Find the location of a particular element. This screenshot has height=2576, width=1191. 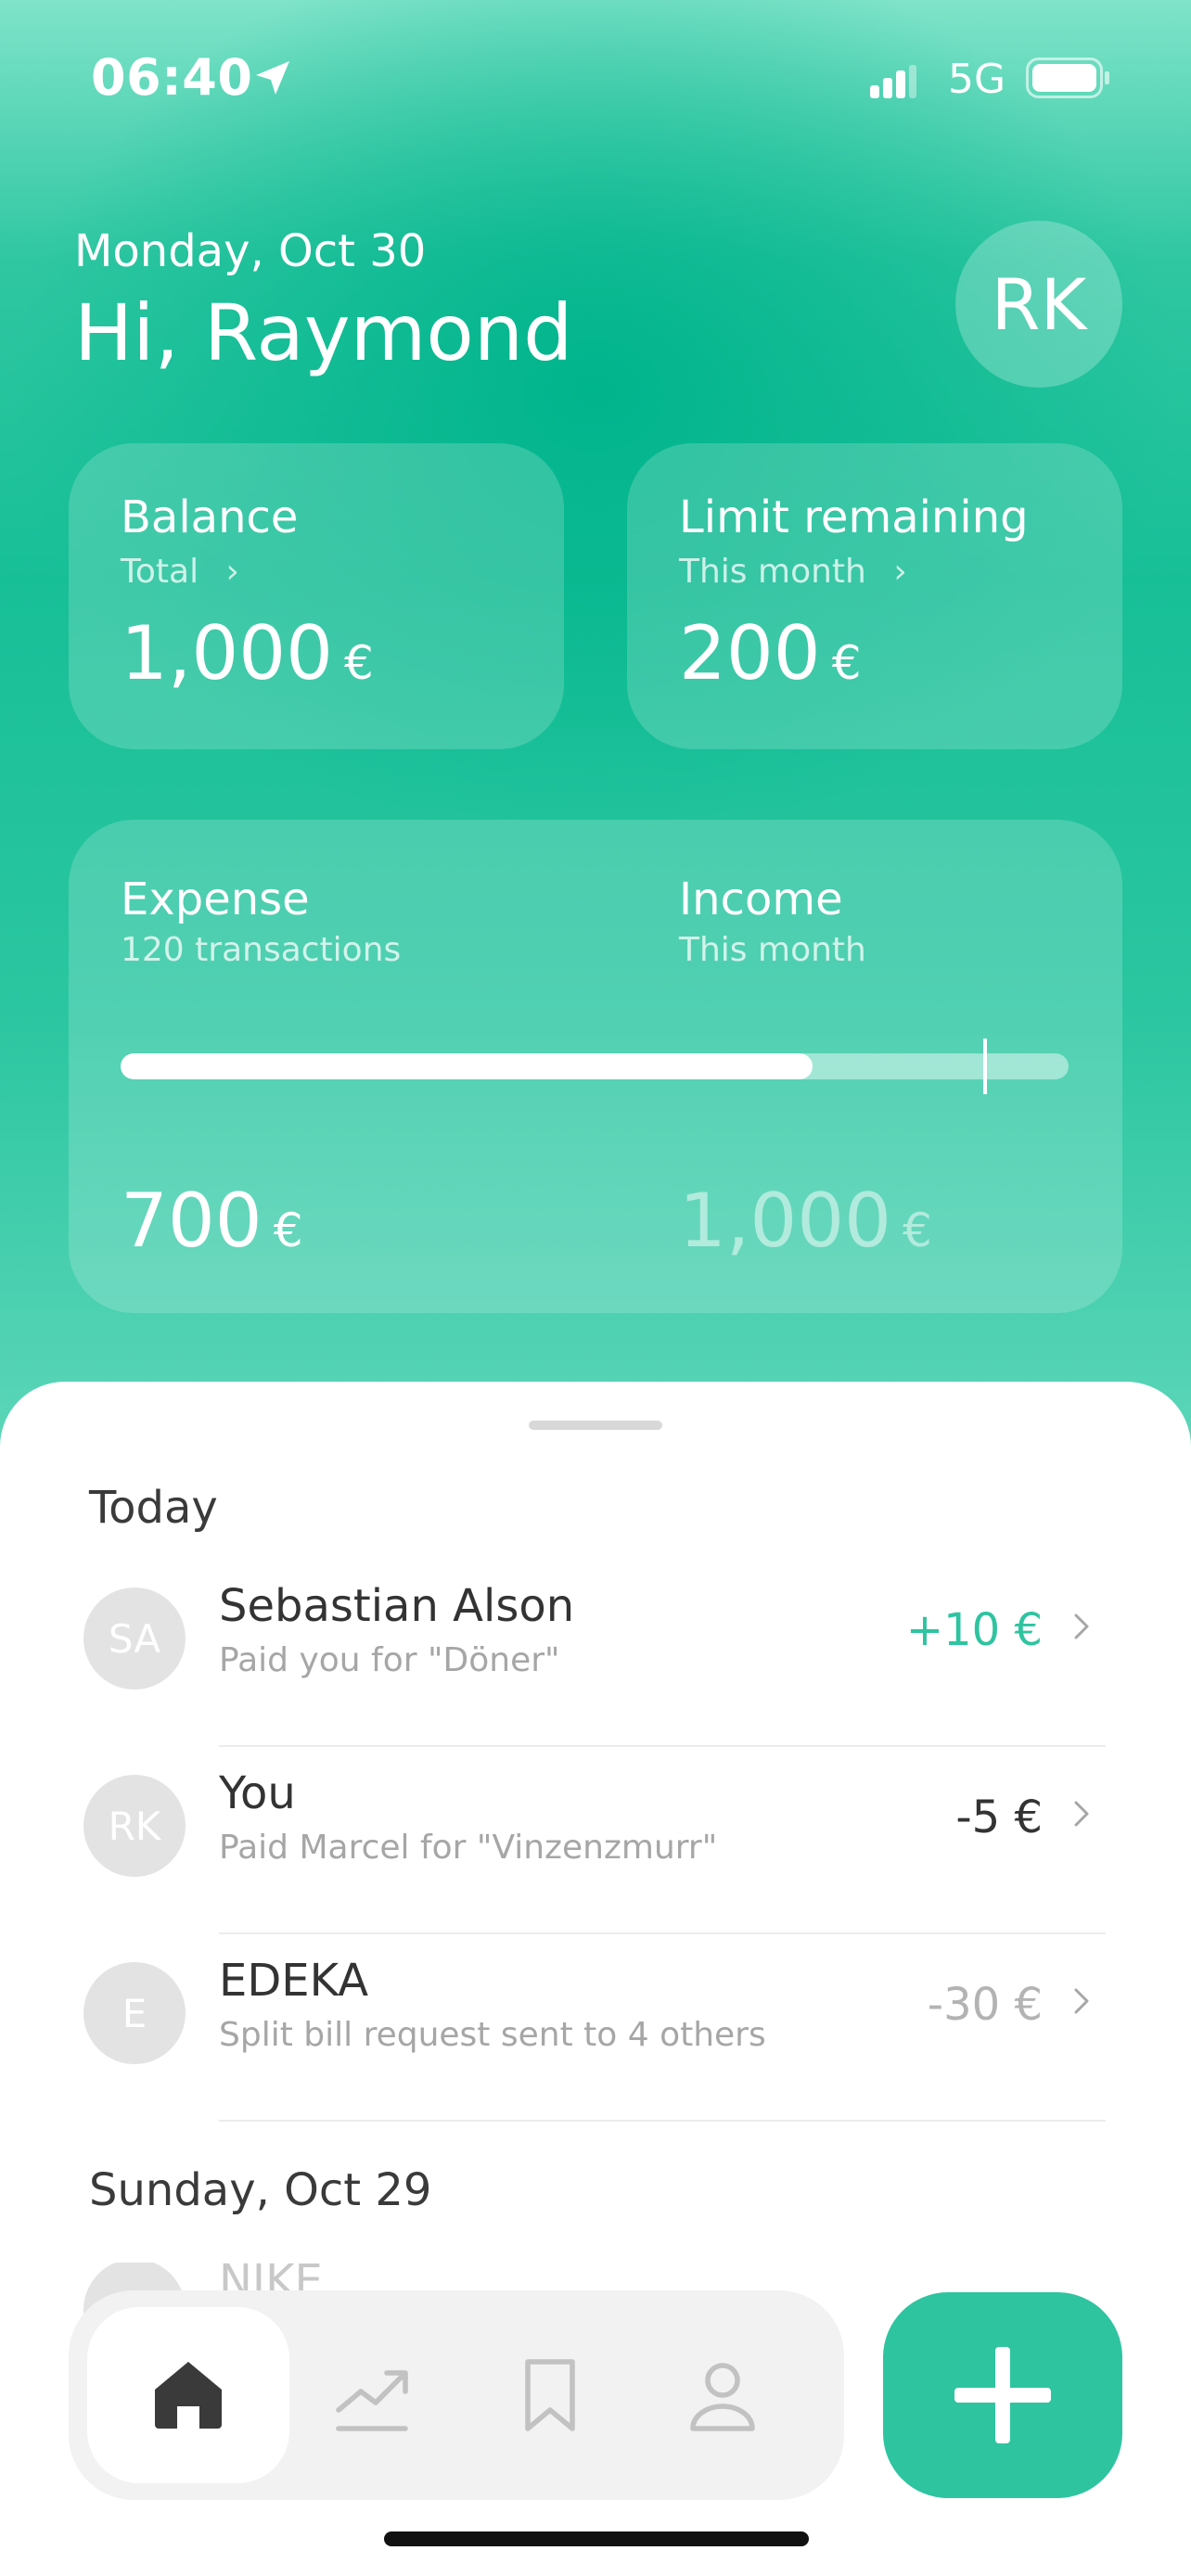

bottom-nav is located at coordinates (456, 2395).